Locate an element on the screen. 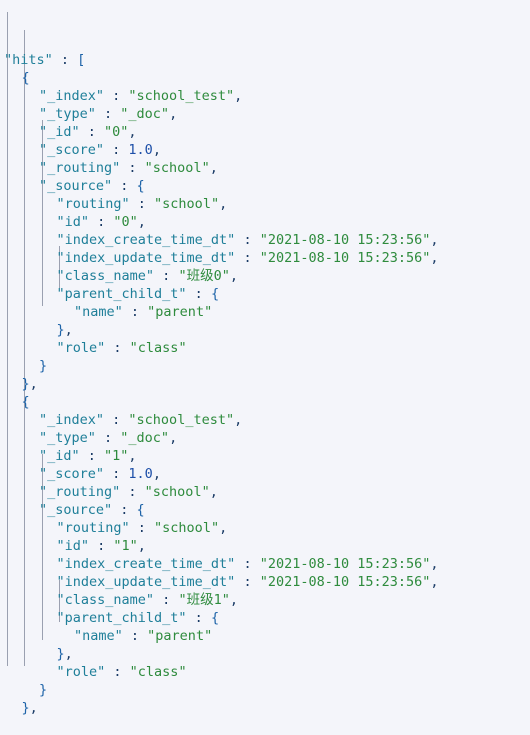  json-token-k: "name" is located at coordinates (98, 636).